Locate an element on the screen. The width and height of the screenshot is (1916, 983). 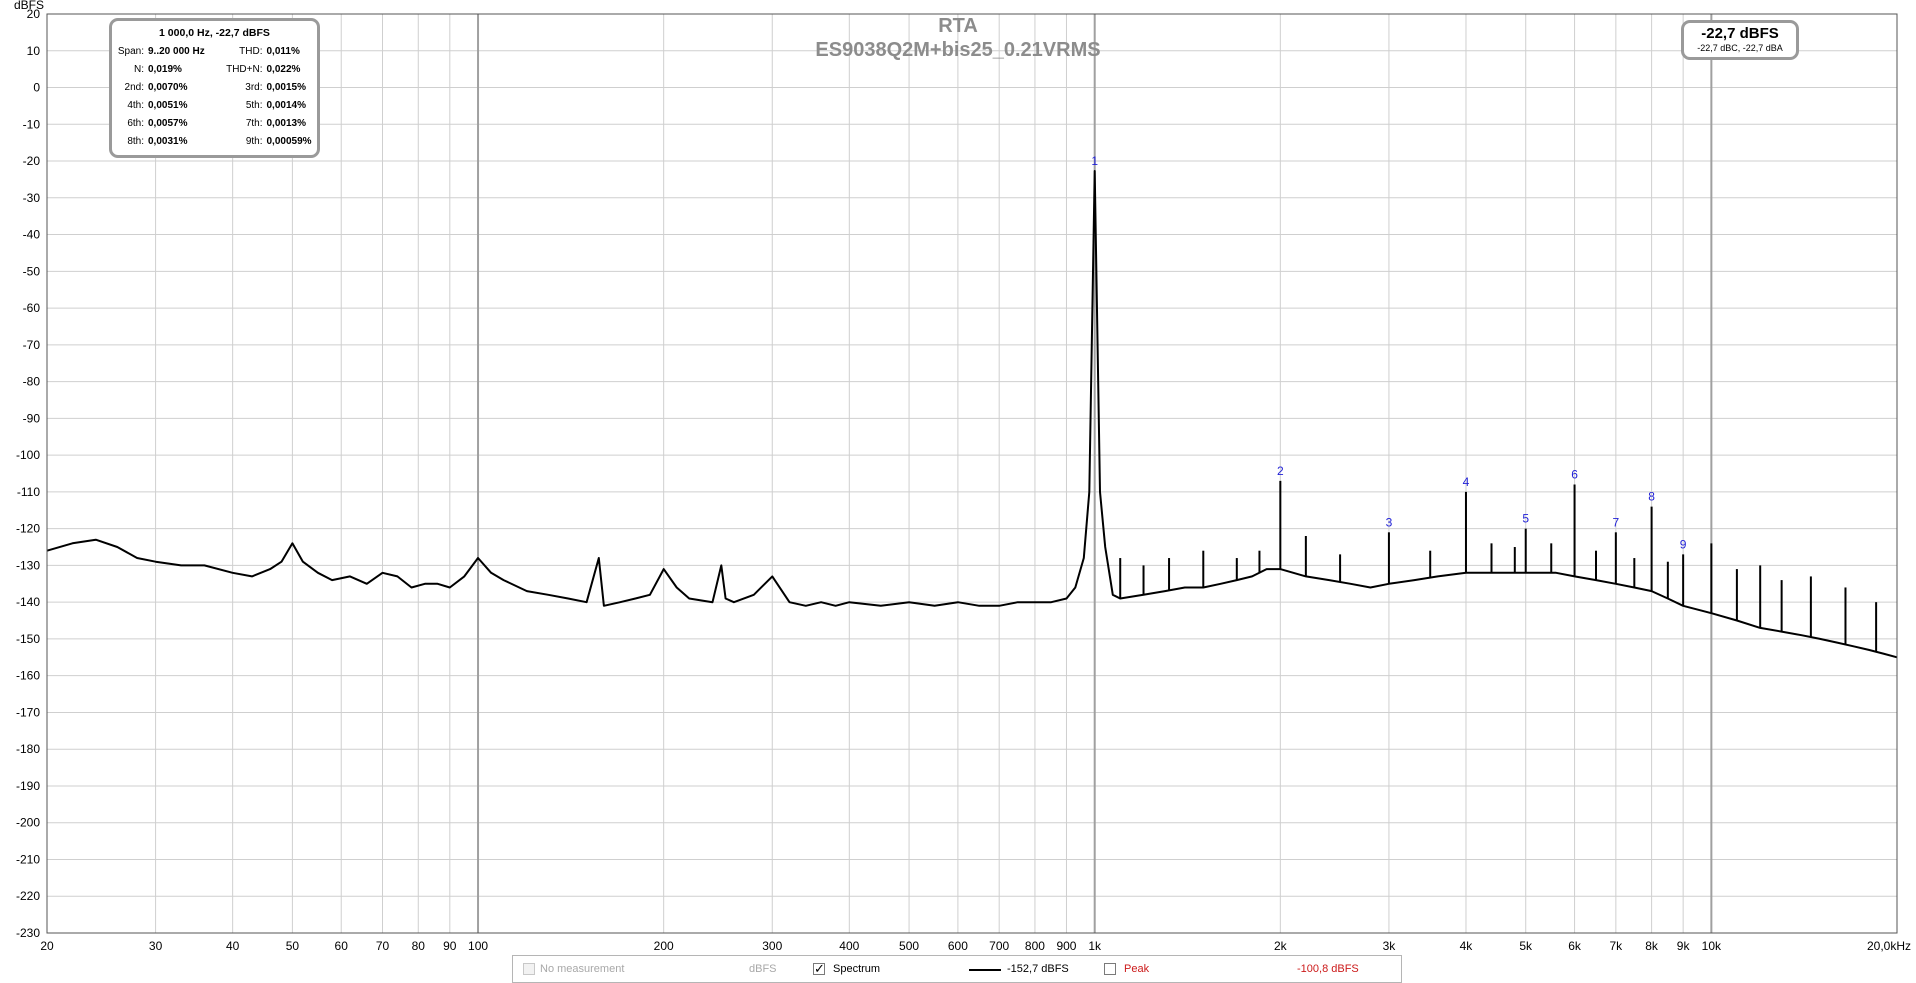
info-value: 0,0031% is located at coordinates (168, 141).